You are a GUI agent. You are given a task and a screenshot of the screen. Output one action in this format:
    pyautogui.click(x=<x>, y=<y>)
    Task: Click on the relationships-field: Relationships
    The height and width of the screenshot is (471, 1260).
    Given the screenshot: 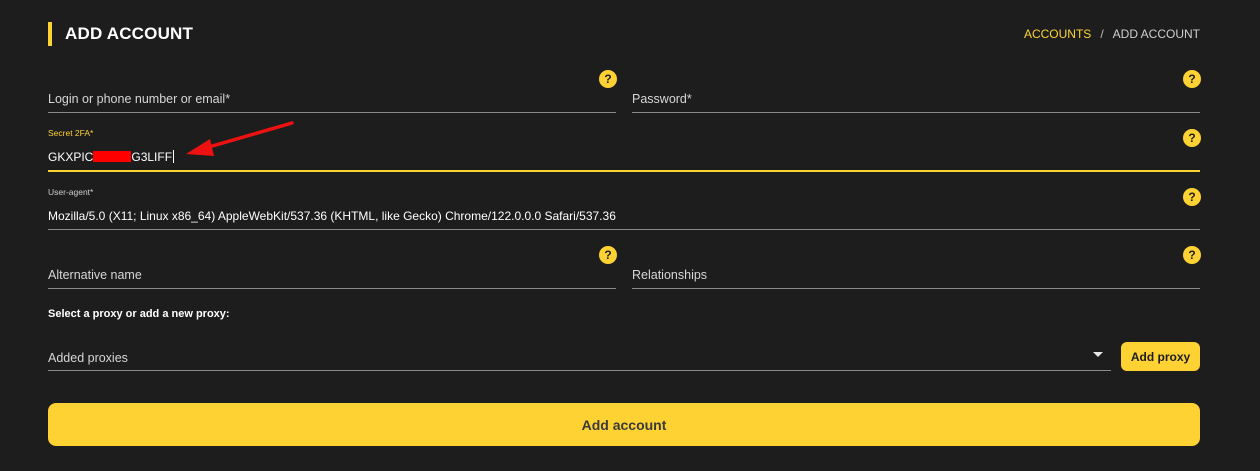 What is the action you would take?
    pyautogui.click(x=916, y=272)
    